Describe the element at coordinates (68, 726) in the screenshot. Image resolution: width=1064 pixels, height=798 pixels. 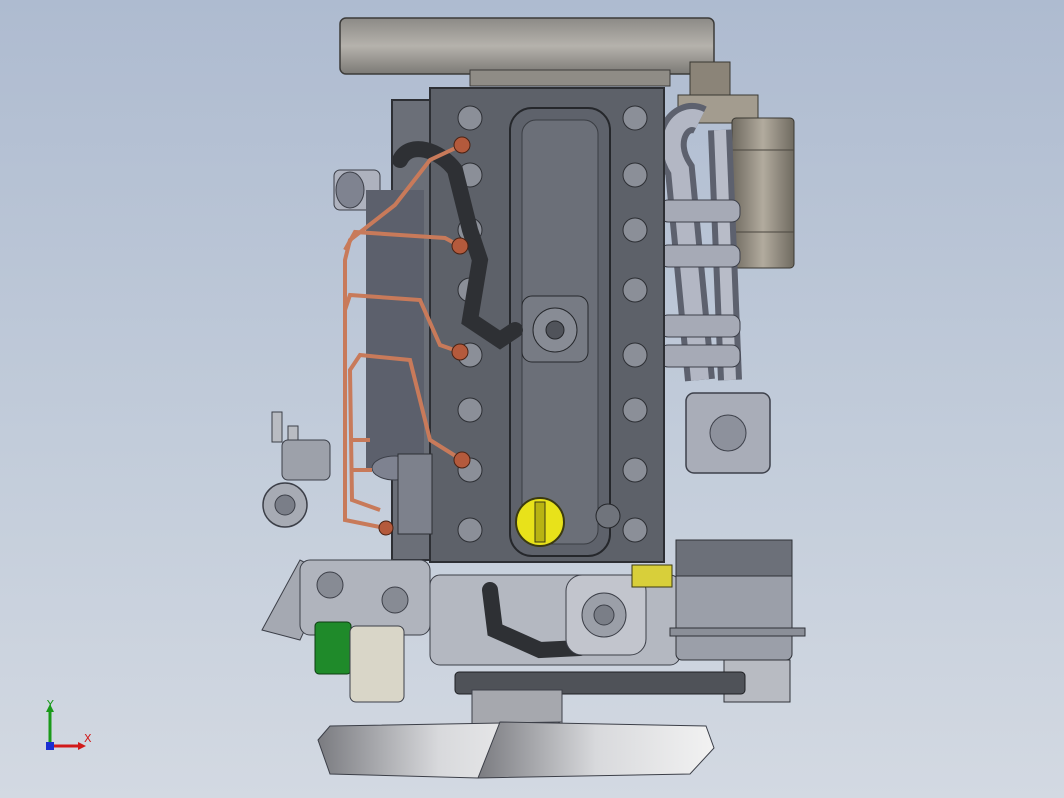
I see `axis-triad: X Y` at that location.